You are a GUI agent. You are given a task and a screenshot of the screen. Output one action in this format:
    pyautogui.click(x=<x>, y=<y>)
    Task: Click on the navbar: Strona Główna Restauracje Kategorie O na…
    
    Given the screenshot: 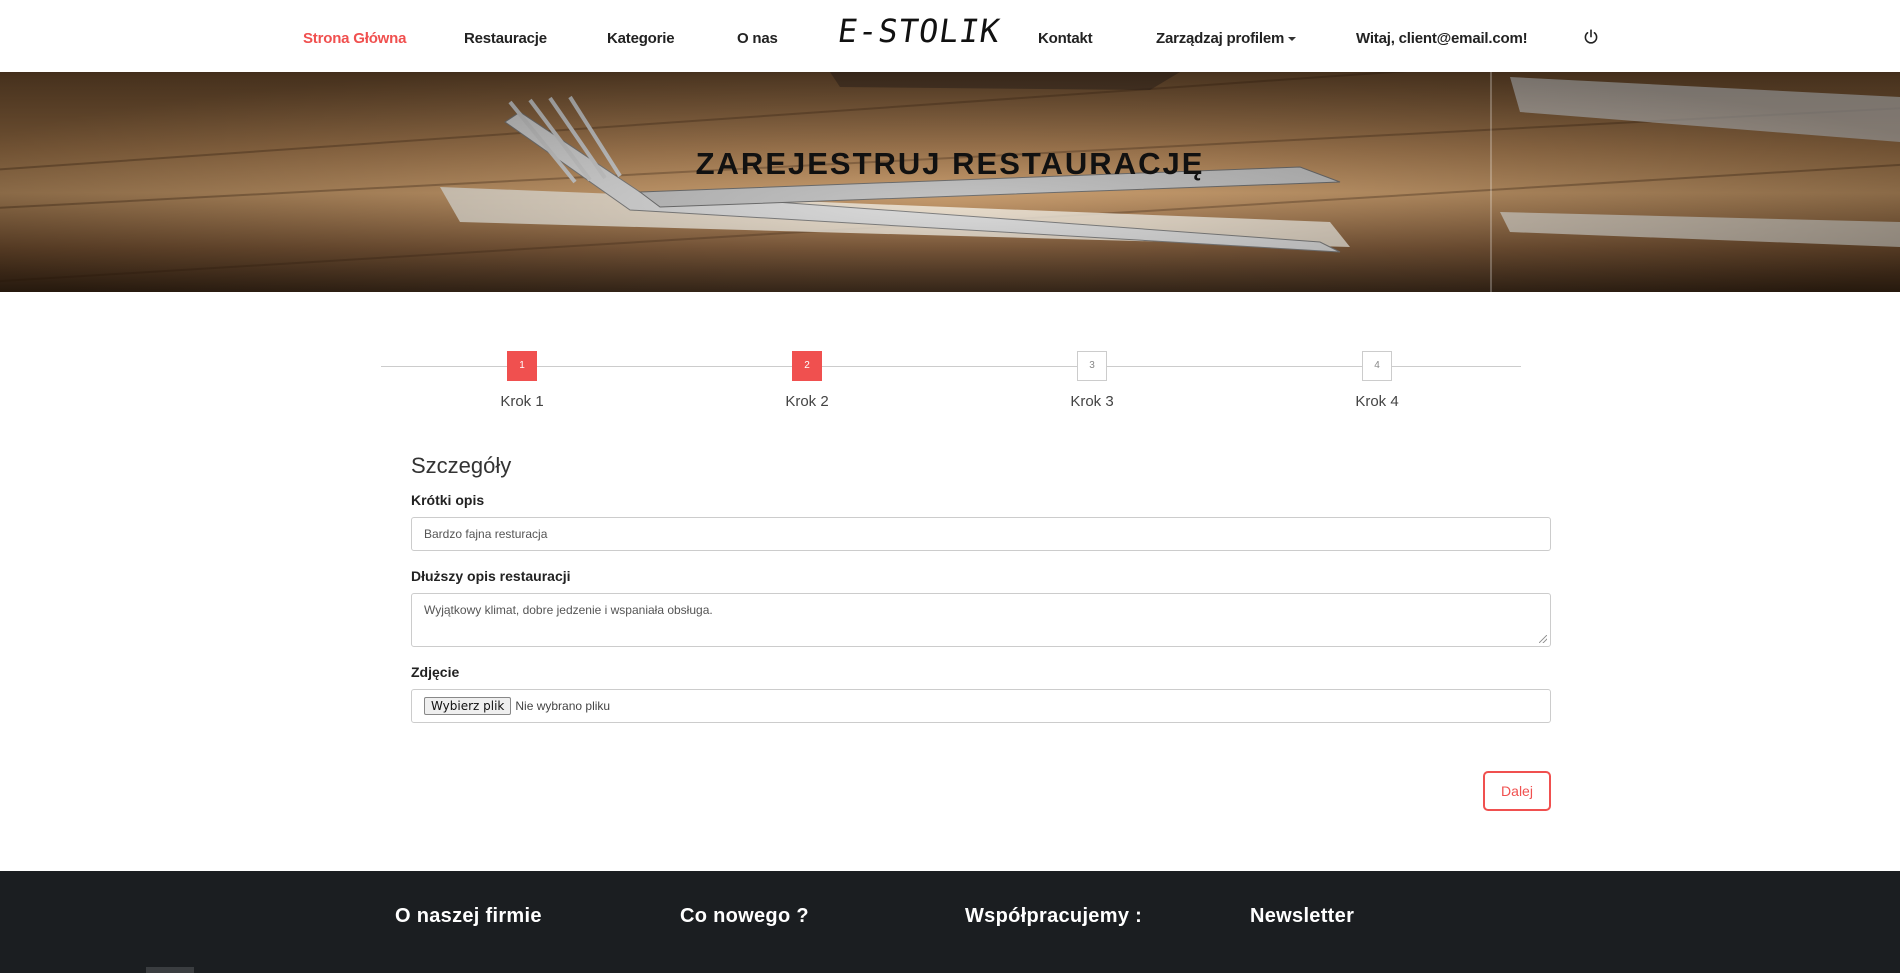 What is the action you would take?
    pyautogui.click(x=950, y=36)
    